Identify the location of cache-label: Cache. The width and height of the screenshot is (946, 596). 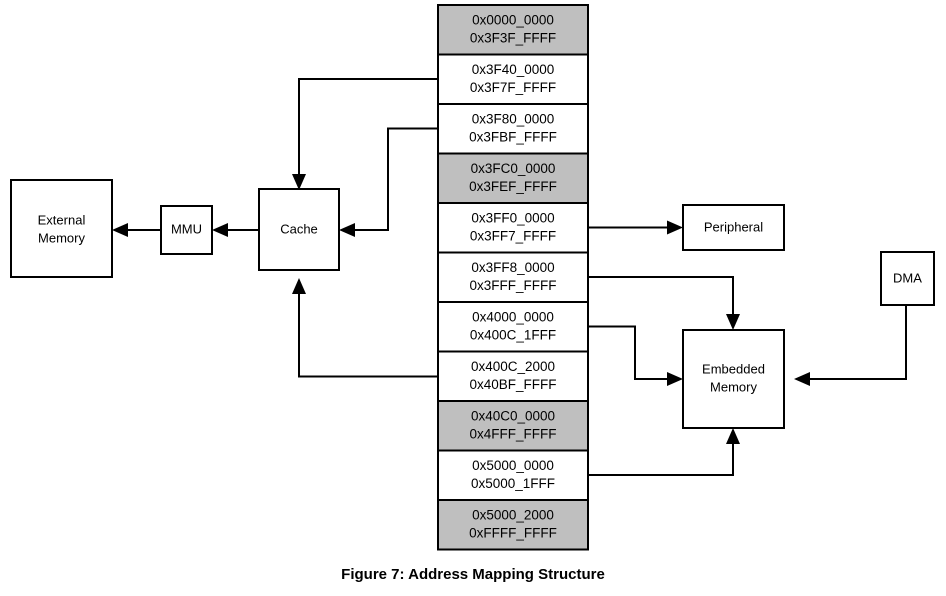
(299, 228).